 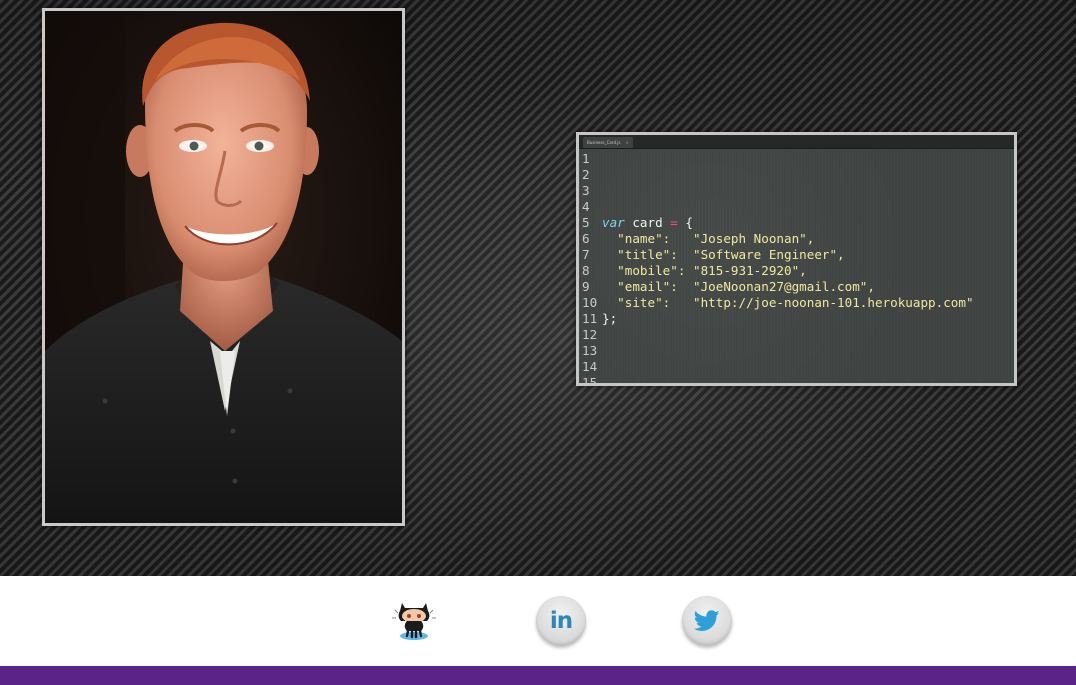 What do you see at coordinates (590, 334) in the screenshot?
I see `line-number: 12` at bounding box center [590, 334].